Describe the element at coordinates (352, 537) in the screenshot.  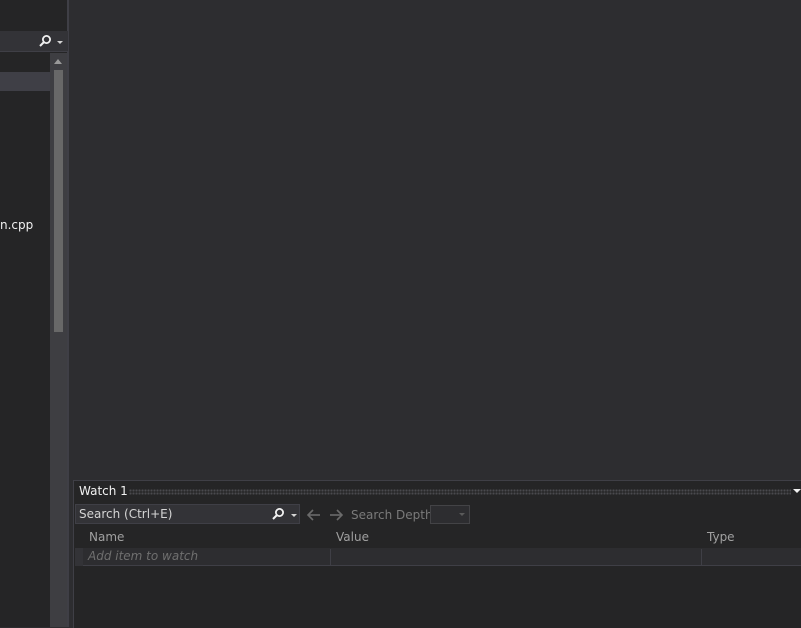
I see `column-header-value: Value` at that location.